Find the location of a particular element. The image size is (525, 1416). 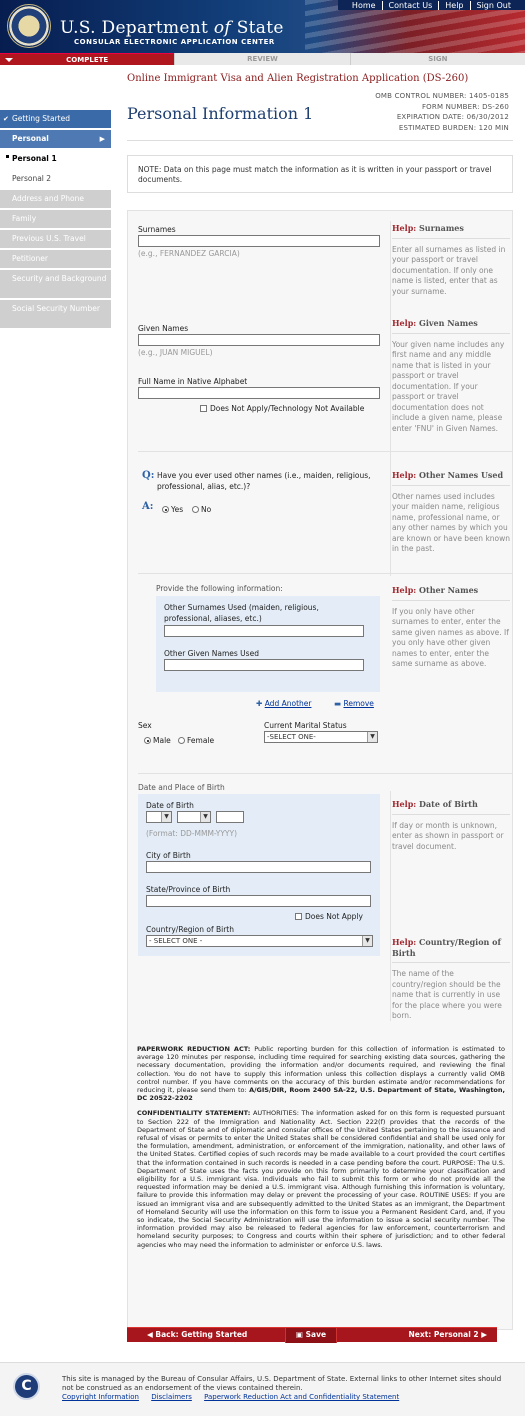

other-given-names-input is located at coordinates (264, 665).